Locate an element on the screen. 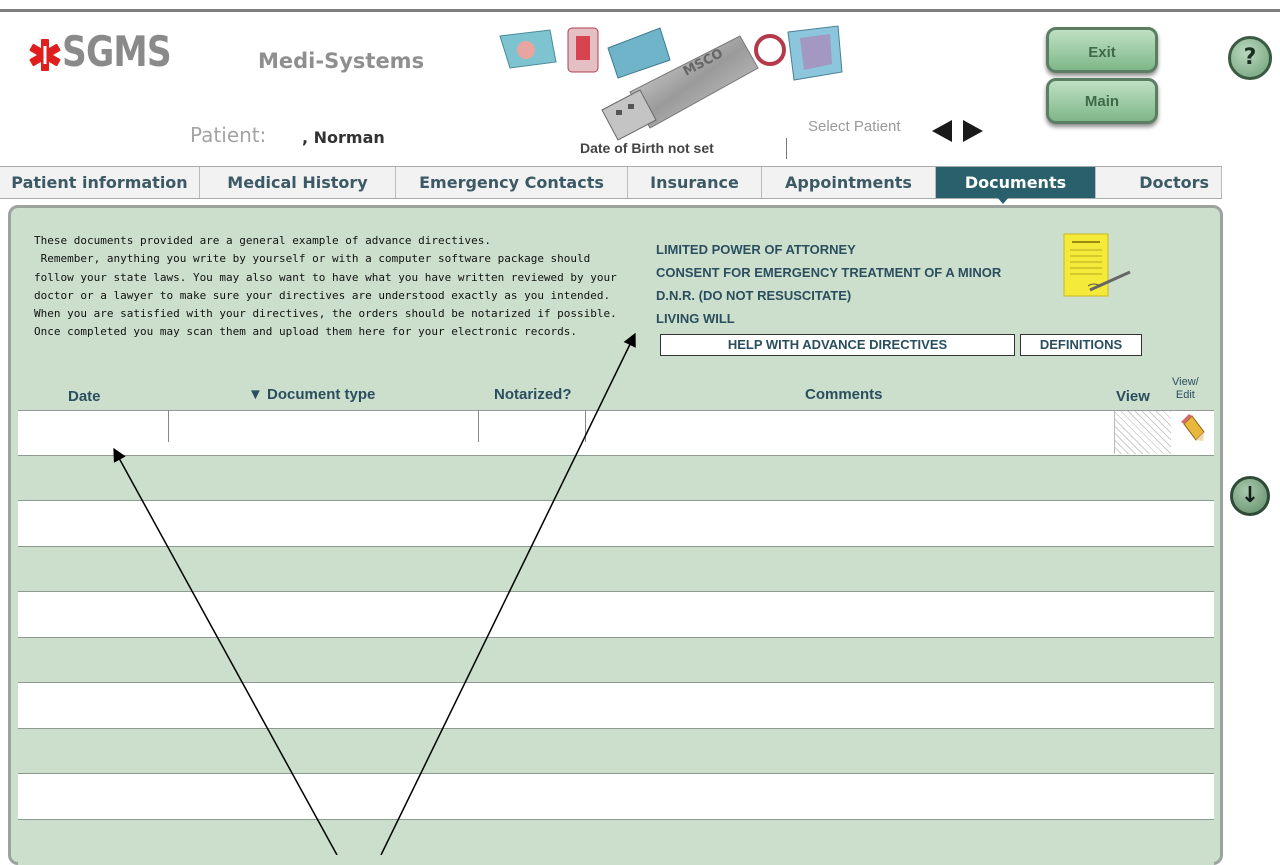 Image resolution: width=1280 pixels, height=865 pixels. patient-name: , Norman is located at coordinates (343, 137).